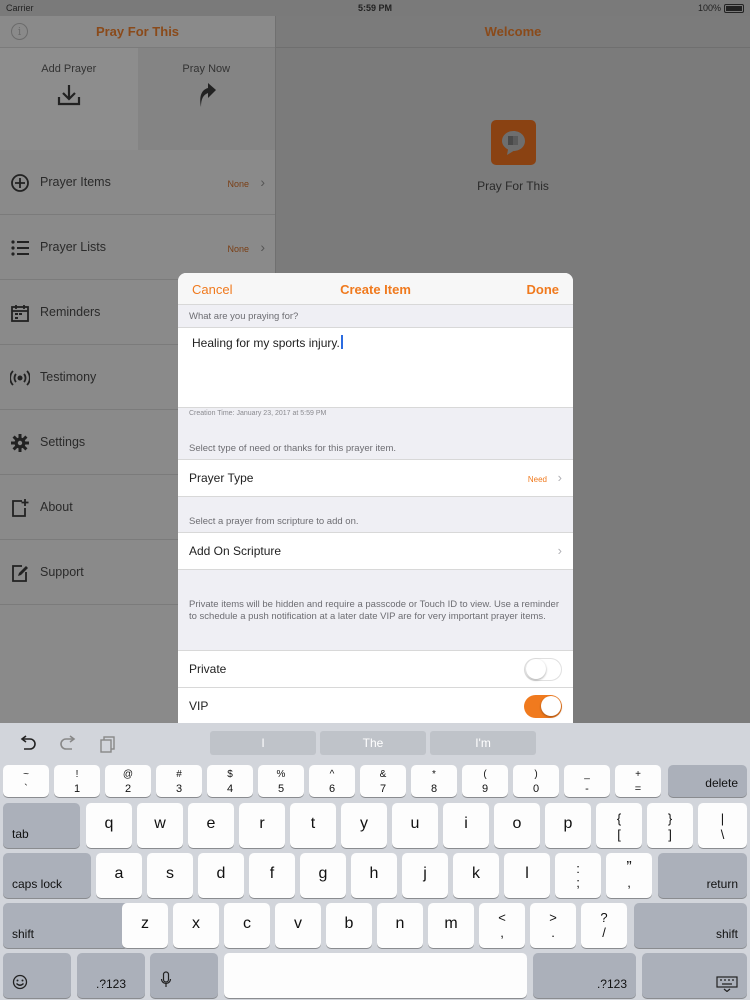  What do you see at coordinates (517, 825) in the screenshot?
I see `key-o: o` at bounding box center [517, 825].